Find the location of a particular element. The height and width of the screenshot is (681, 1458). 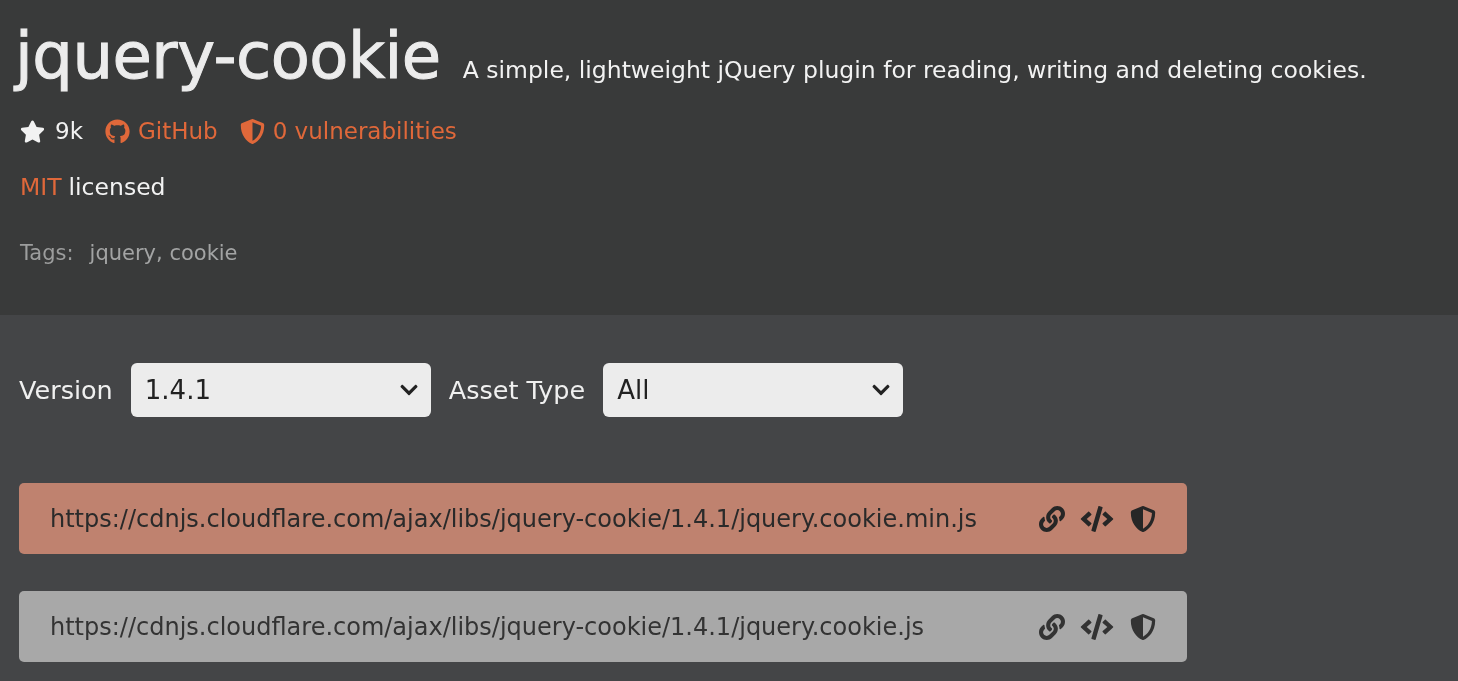

library-description: A simple, lightweight jQuery plugin for reading, writing and deleting cookies. is located at coordinates (914, 70).